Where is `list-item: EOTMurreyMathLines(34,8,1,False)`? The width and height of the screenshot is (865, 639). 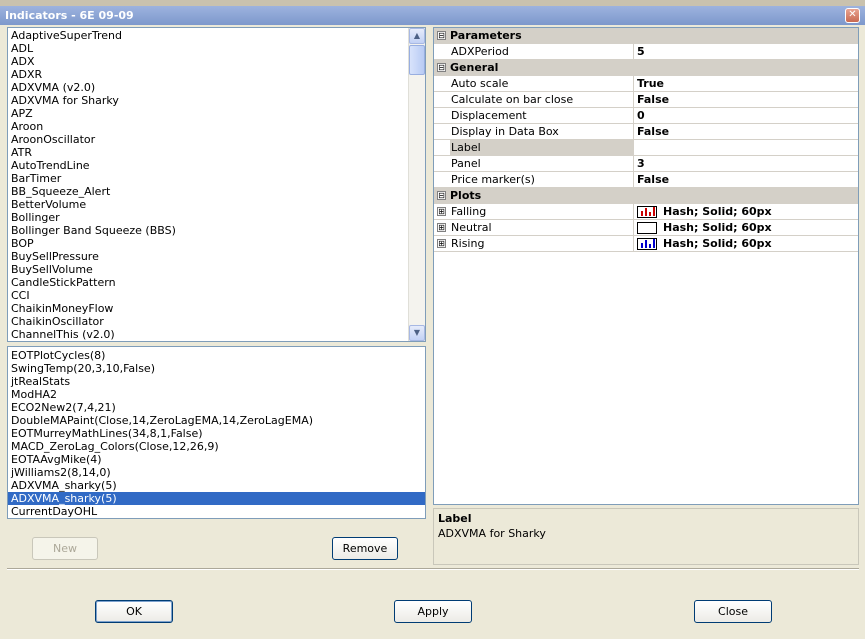 list-item: EOTMurreyMathLines(34,8,1,False) is located at coordinates (216, 433).